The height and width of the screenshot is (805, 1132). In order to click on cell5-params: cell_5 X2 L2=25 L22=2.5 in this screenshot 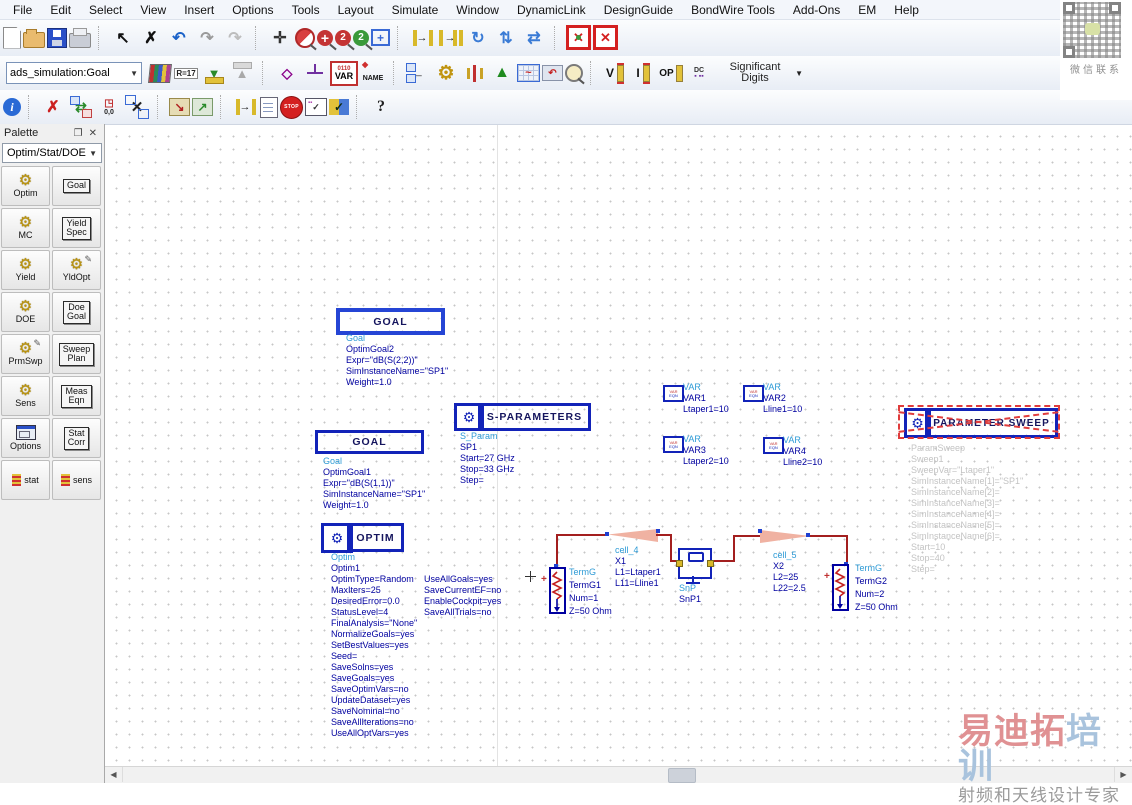, I will do `click(789, 572)`.